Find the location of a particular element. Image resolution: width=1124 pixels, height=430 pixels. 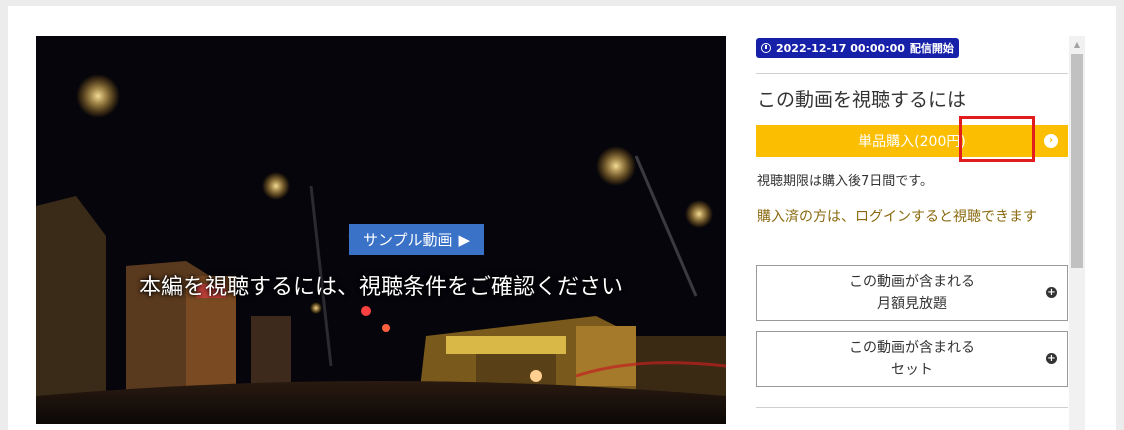

divider-bottom is located at coordinates (912, 407).